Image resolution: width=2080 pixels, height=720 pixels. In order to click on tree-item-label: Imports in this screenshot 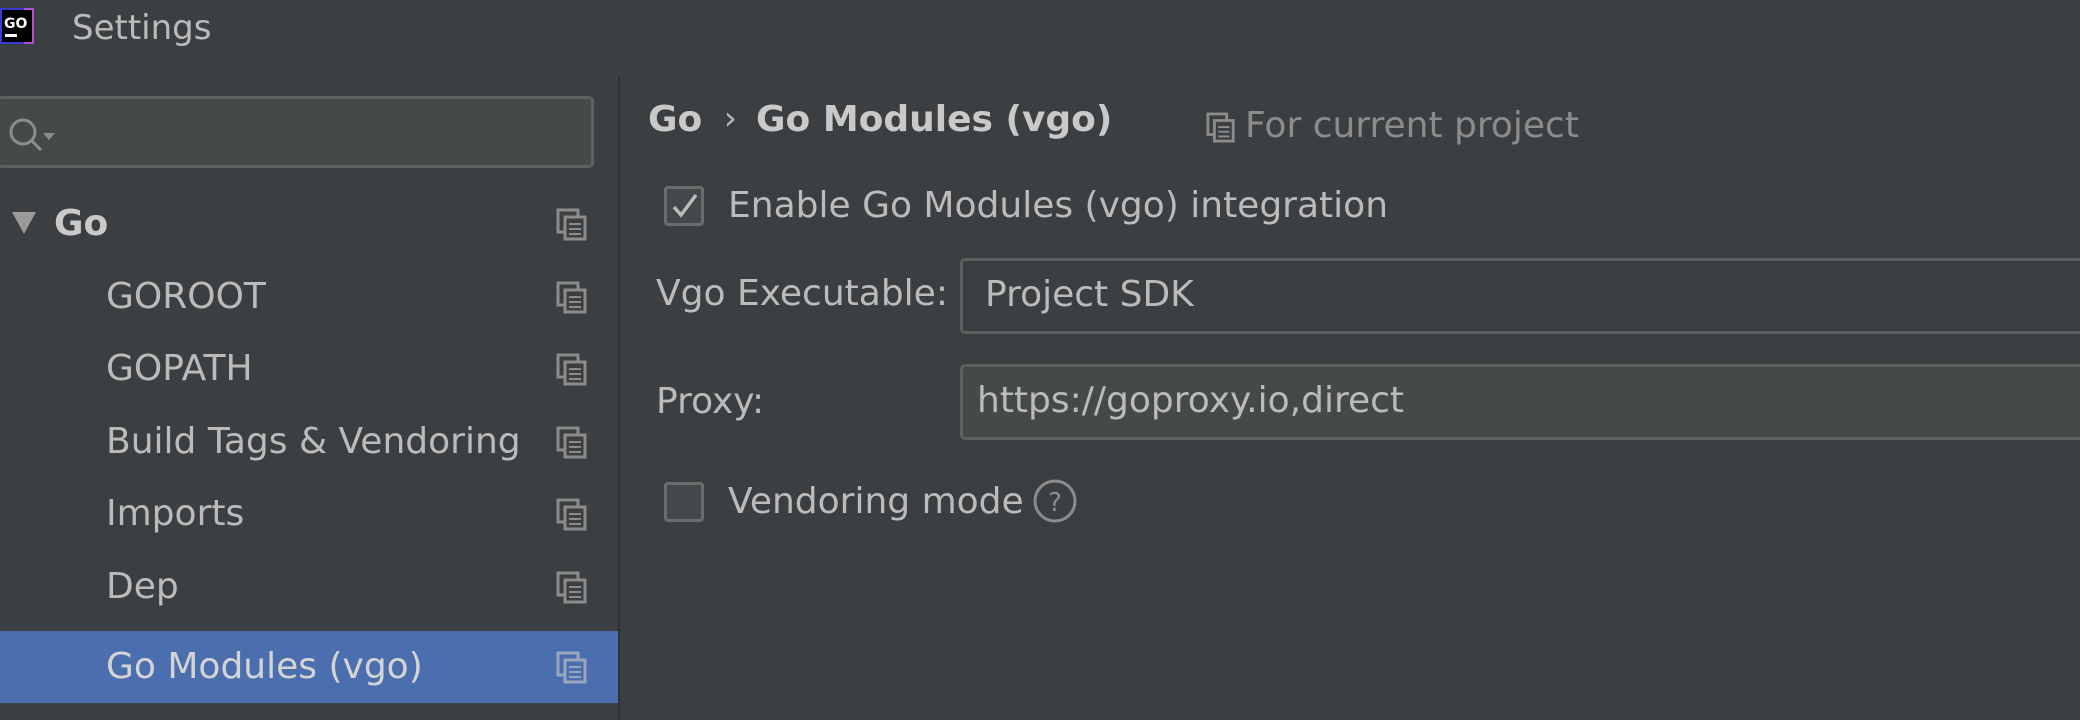, I will do `click(175, 513)`.